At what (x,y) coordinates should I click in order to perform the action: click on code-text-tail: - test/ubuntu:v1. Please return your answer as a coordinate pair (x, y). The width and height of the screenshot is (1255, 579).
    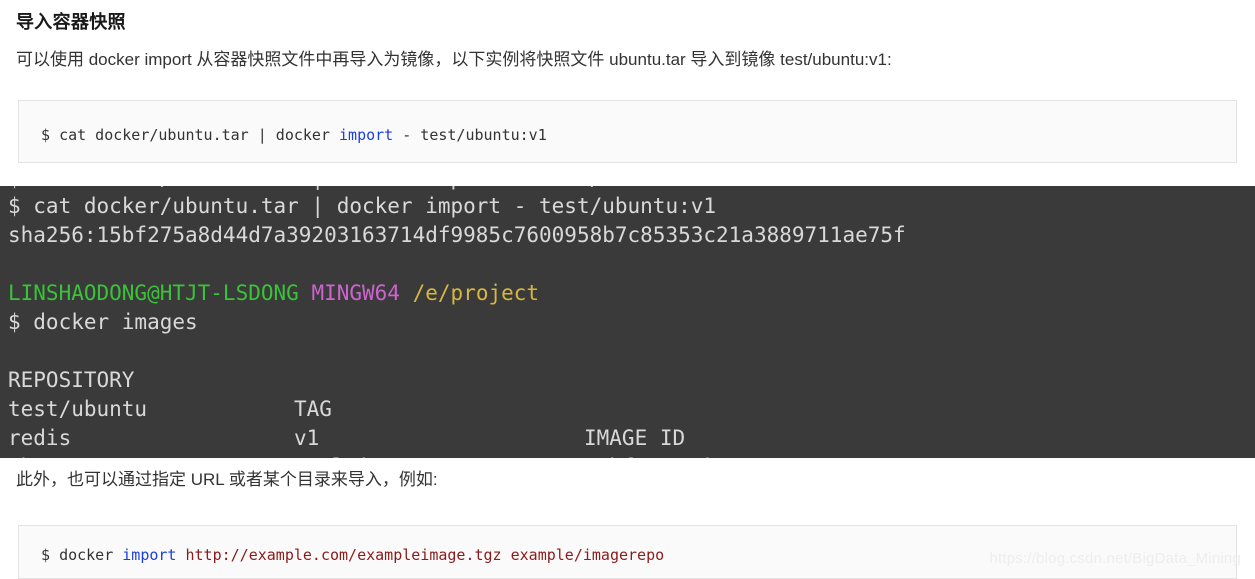
    Looking at the image, I should click on (470, 135).